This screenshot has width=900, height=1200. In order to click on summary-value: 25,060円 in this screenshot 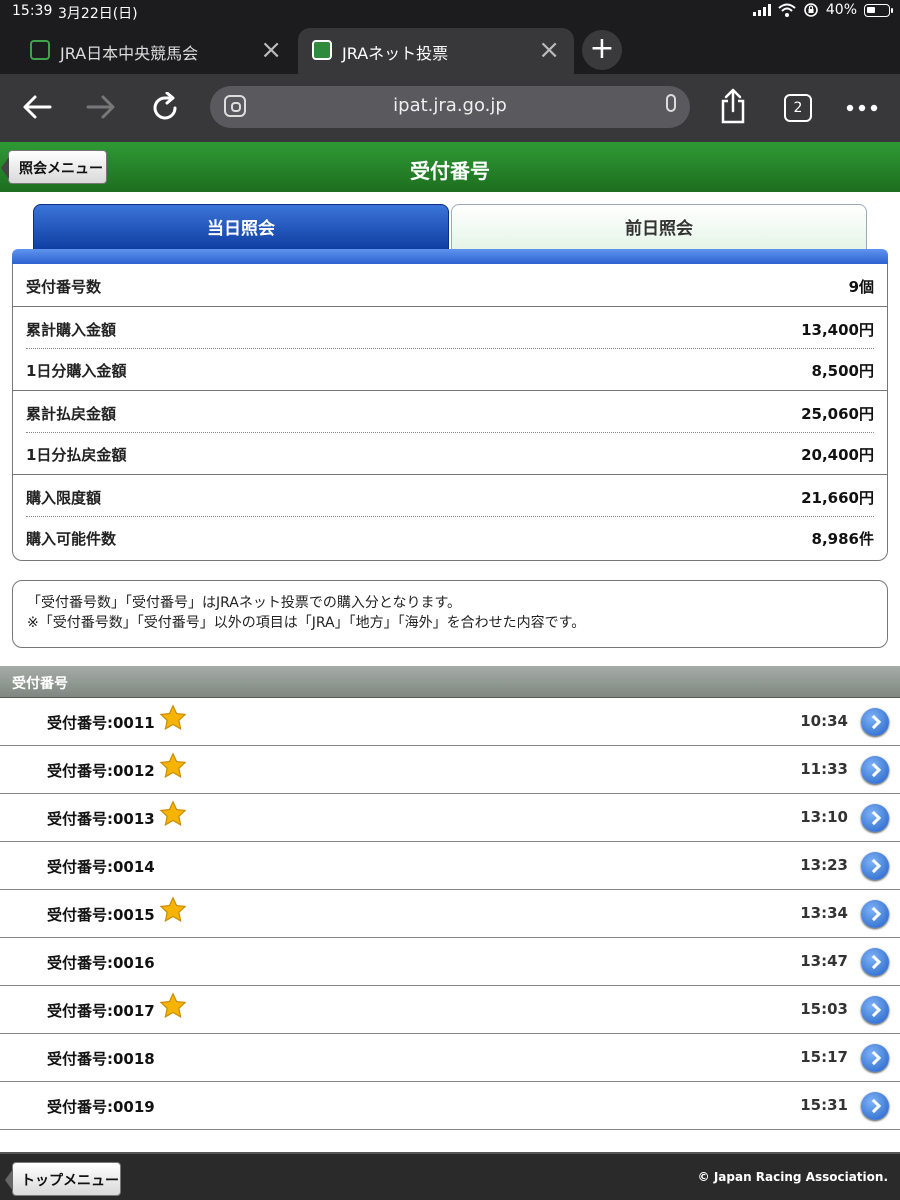, I will do `click(837, 414)`.